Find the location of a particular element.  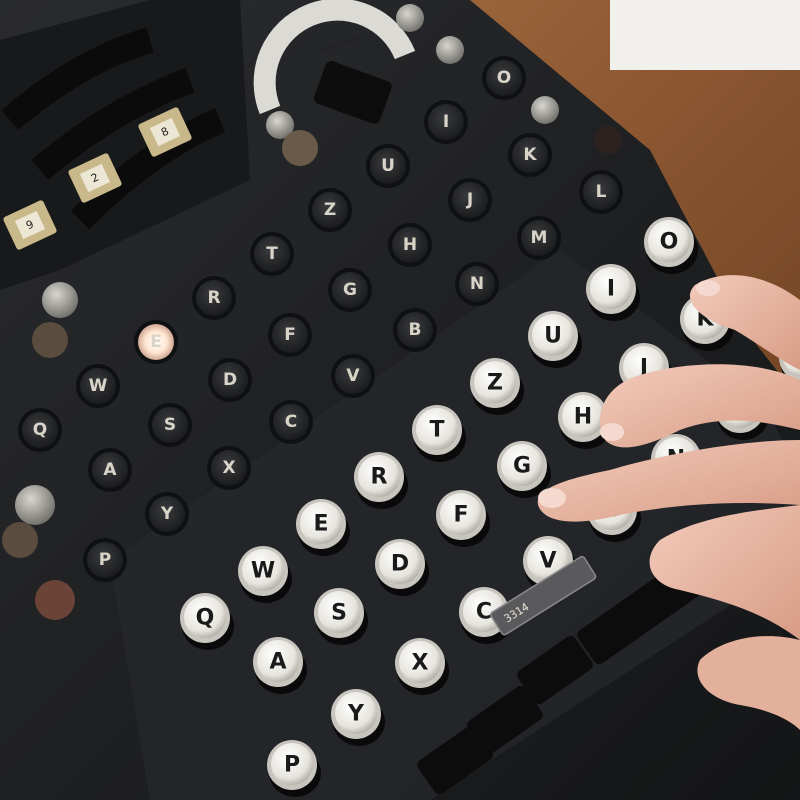

key-letter: D is located at coordinates (400, 564).